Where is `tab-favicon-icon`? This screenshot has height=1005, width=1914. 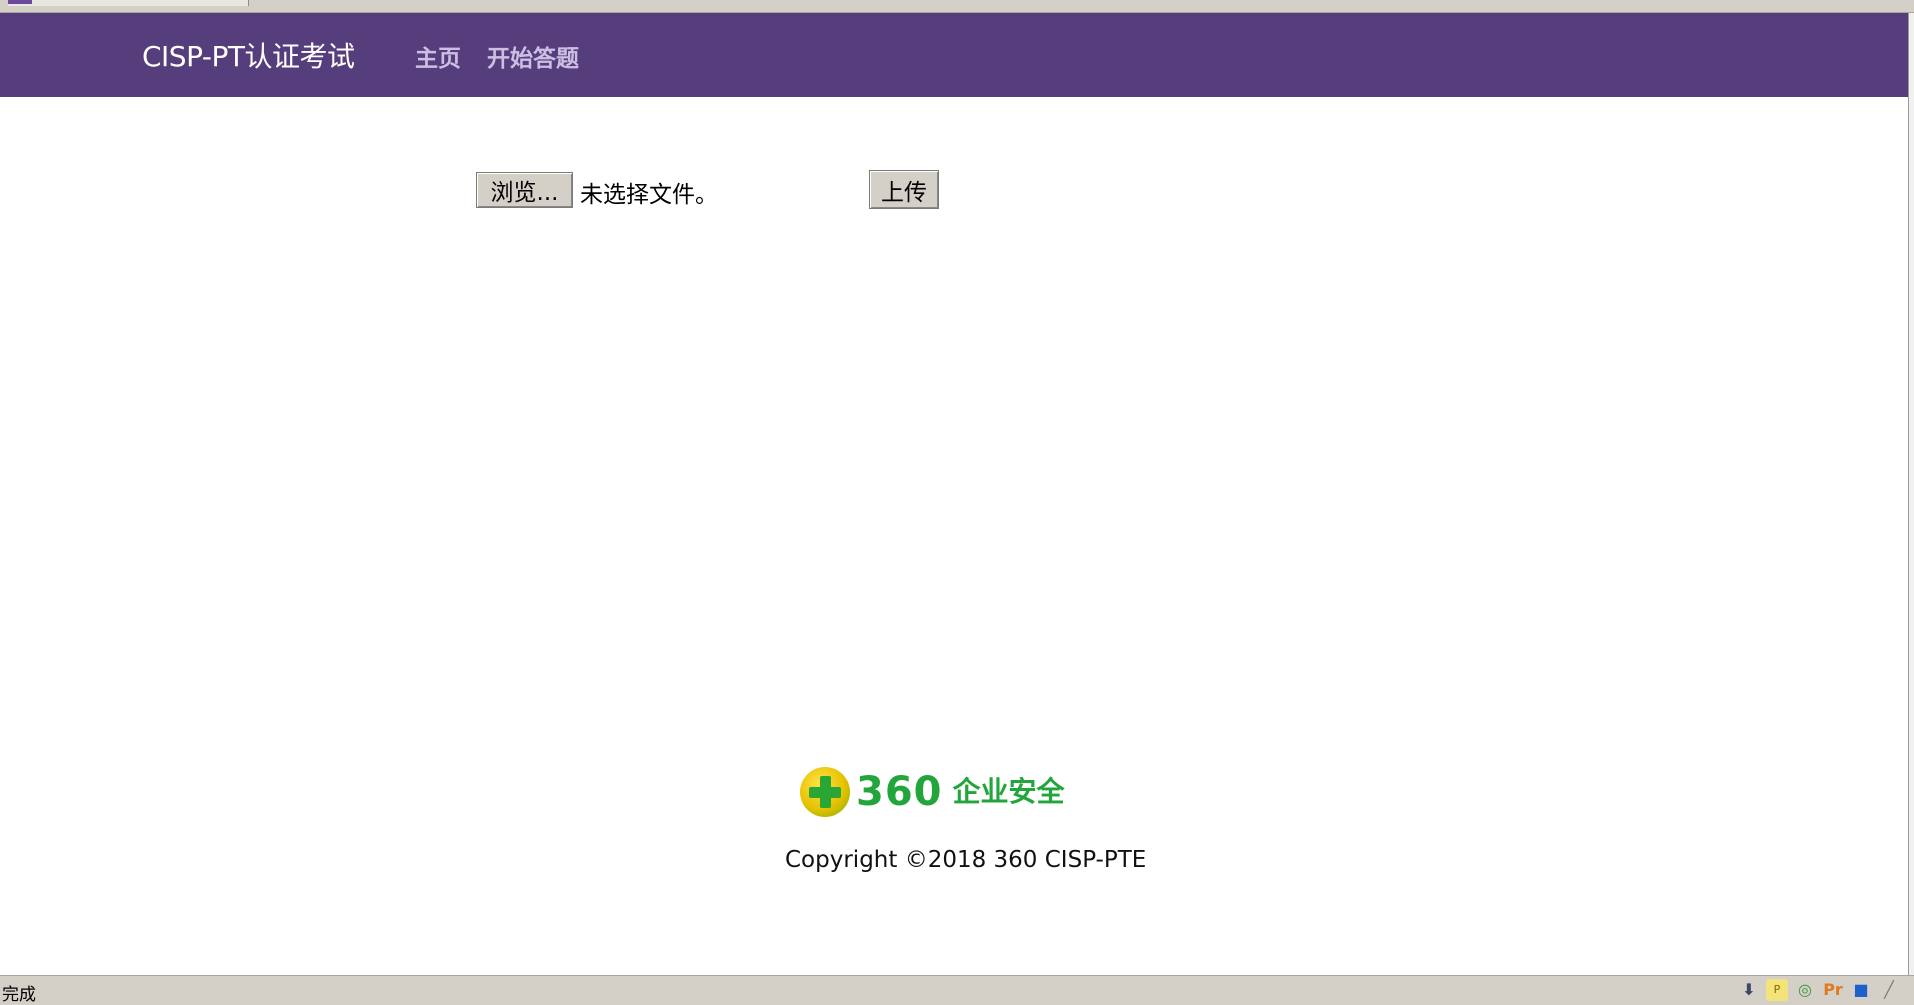
tab-favicon-icon is located at coordinates (20, 2).